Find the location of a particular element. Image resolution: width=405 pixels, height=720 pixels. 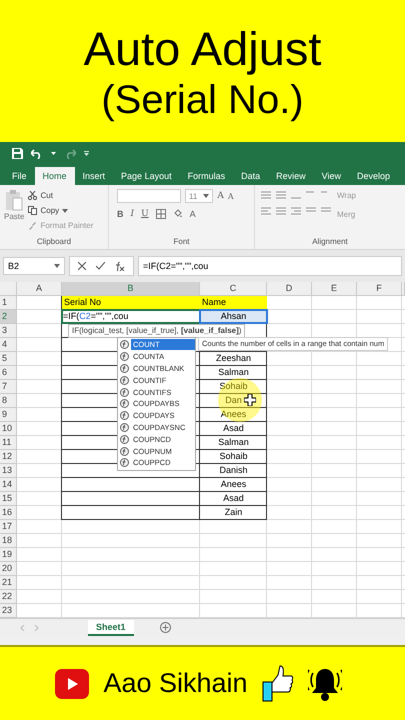

channel-name: Aao Sikhain is located at coordinates (175, 683).